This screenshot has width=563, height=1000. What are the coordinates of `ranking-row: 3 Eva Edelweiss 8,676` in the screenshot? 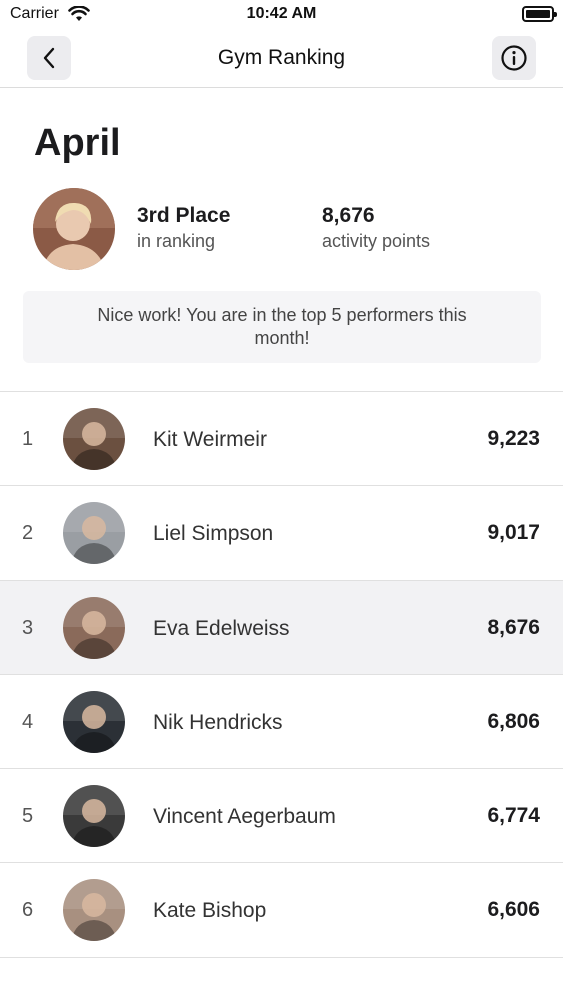 It's located at (281, 627).